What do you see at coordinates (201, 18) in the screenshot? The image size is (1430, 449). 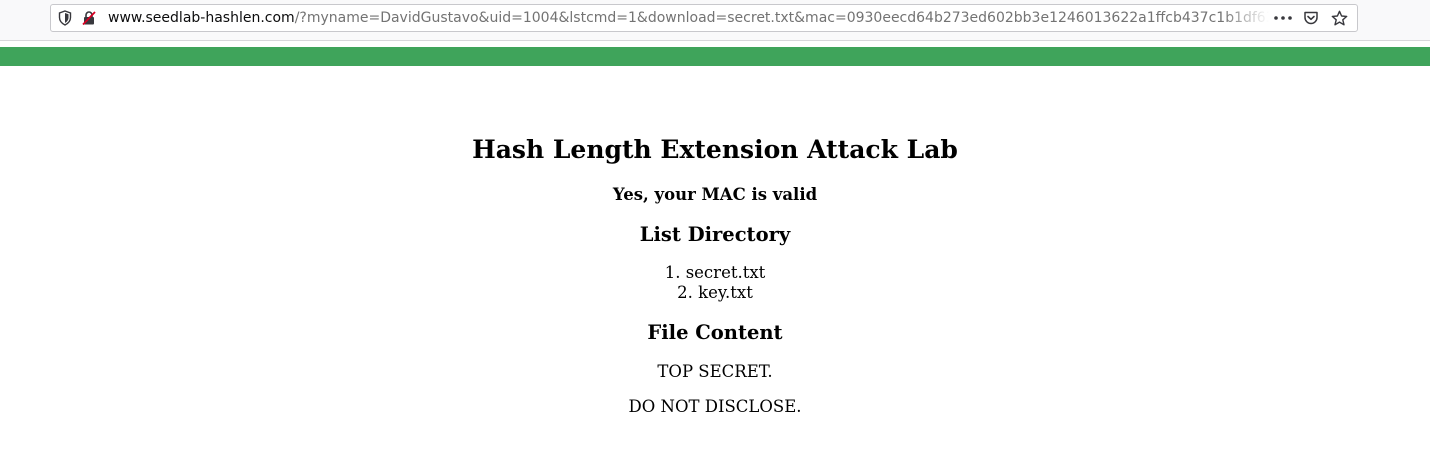 I see `url-host: www.seedlab-hashlen.com` at bounding box center [201, 18].